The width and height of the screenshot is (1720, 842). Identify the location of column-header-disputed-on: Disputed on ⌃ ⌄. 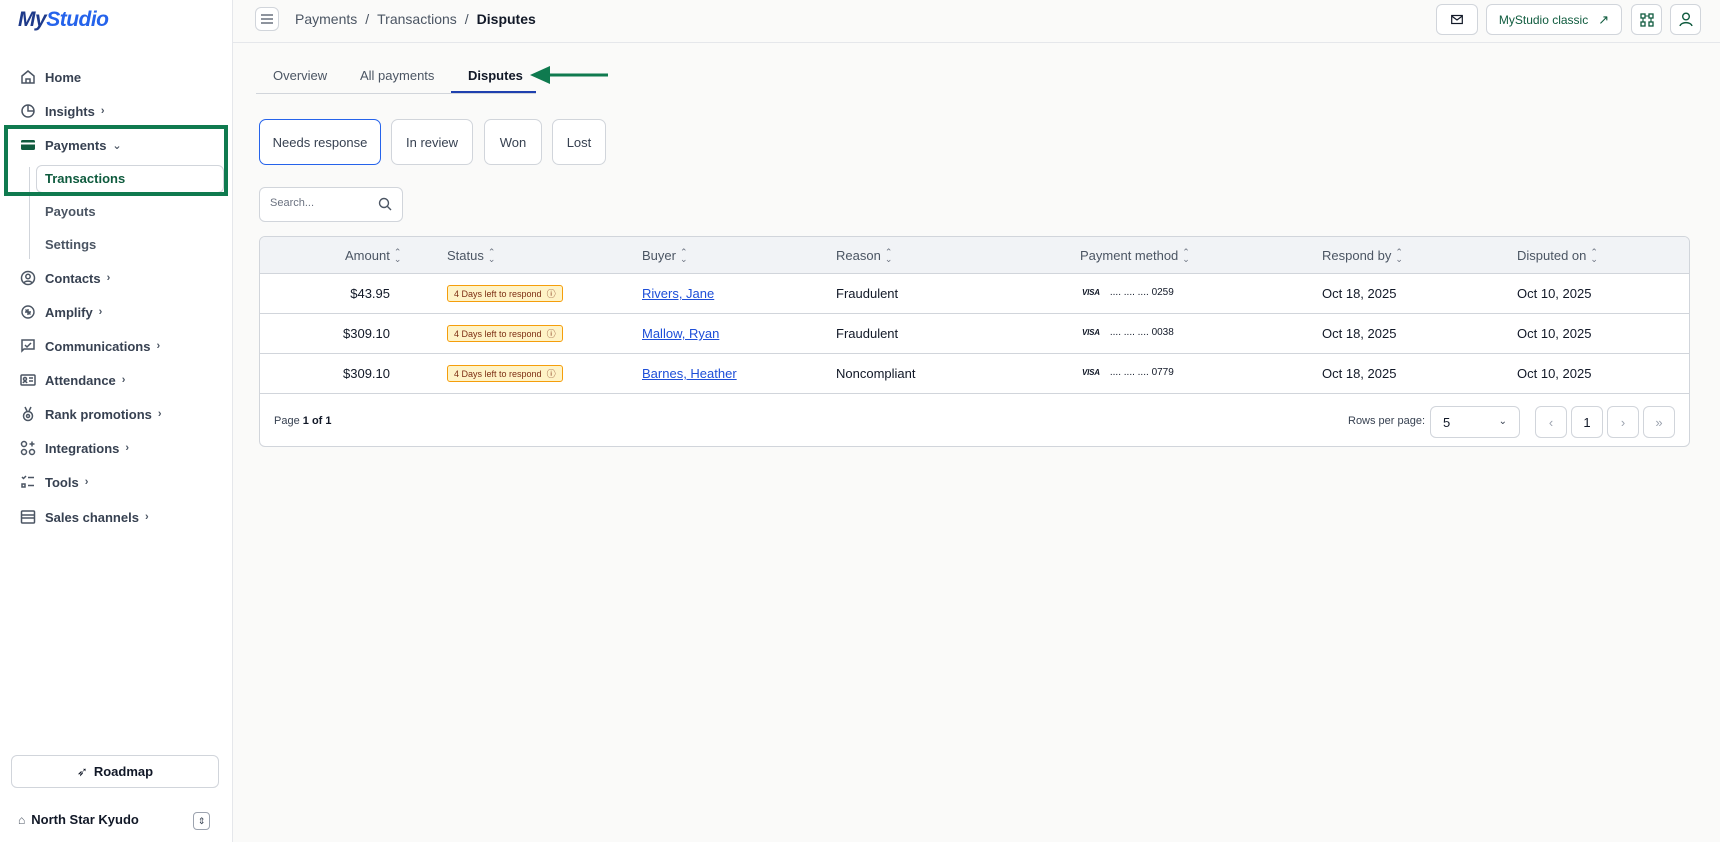
(1557, 255).